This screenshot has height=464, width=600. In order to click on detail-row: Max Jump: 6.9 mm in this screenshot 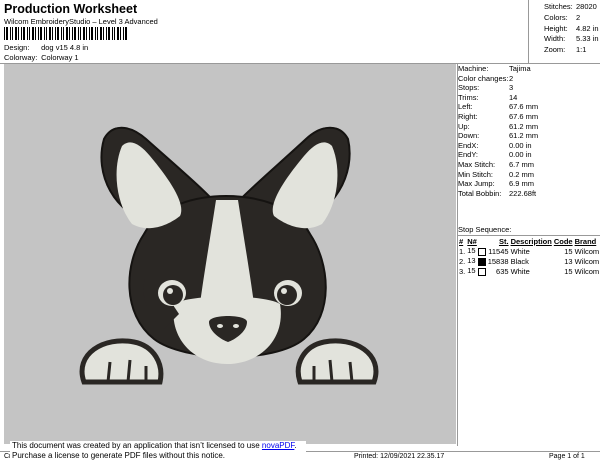, I will do `click(496, 184)`.